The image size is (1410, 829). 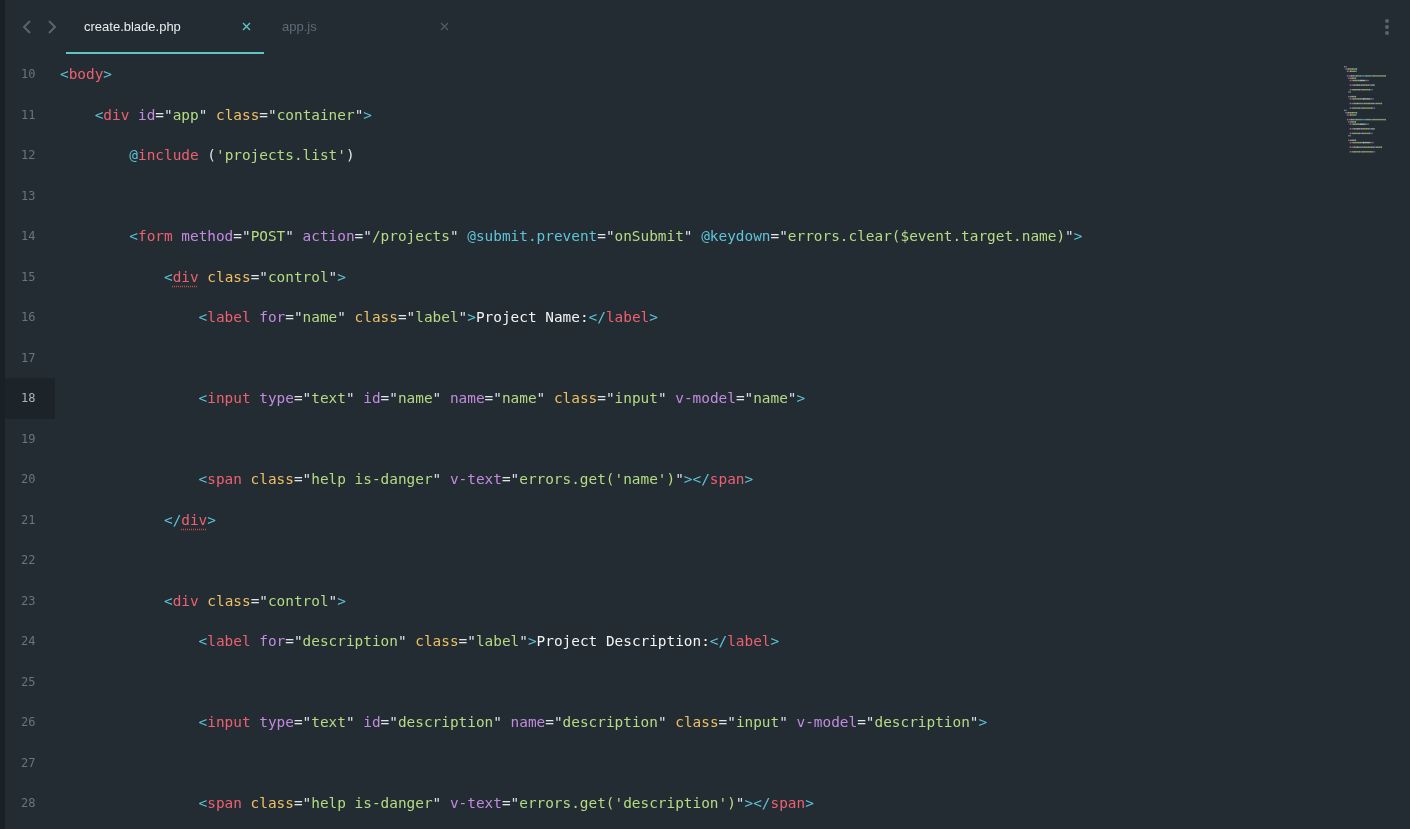 What do you see at coordinates (52, 27) in the screenshot?
I see `forward-chevron-icon` at bounding box center [52, 27].